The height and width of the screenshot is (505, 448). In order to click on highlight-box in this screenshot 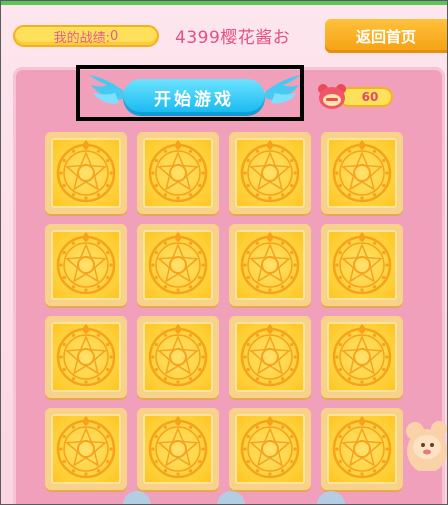, I will do `click(190, 93)`.